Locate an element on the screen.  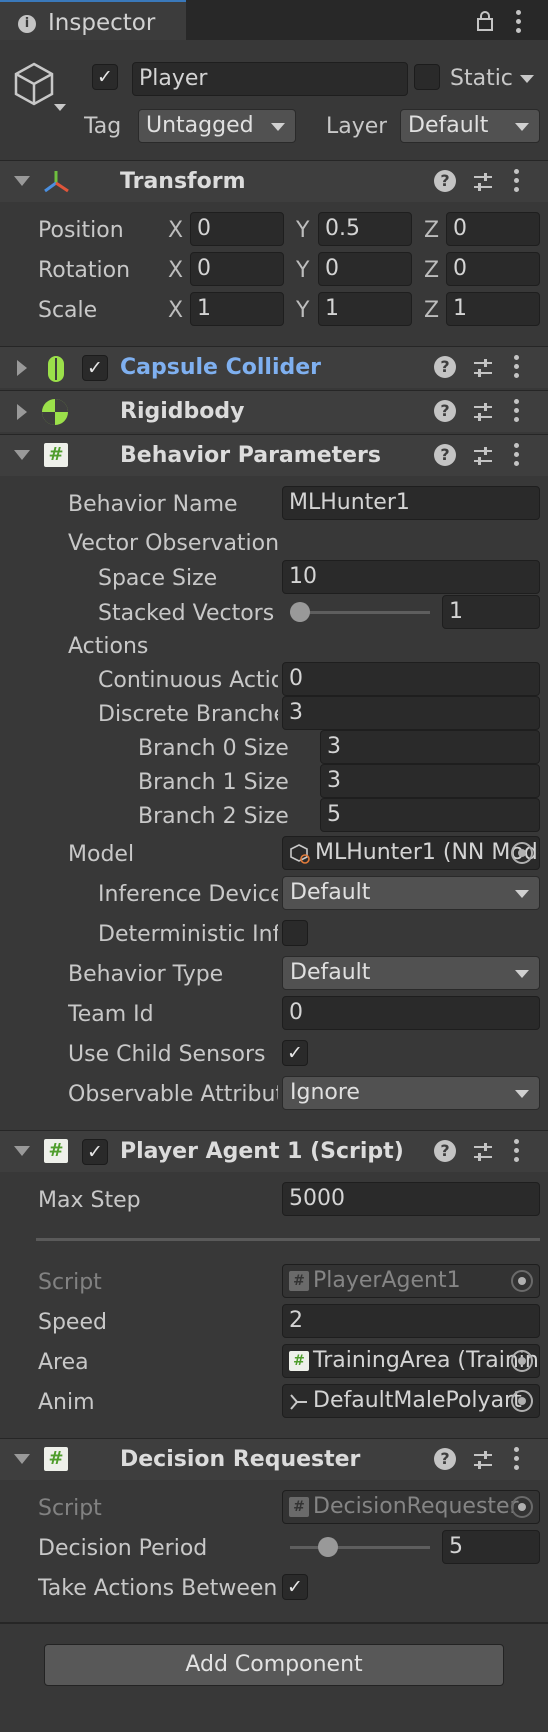
tag-value: Untagged is located at coordinates (200, 125).